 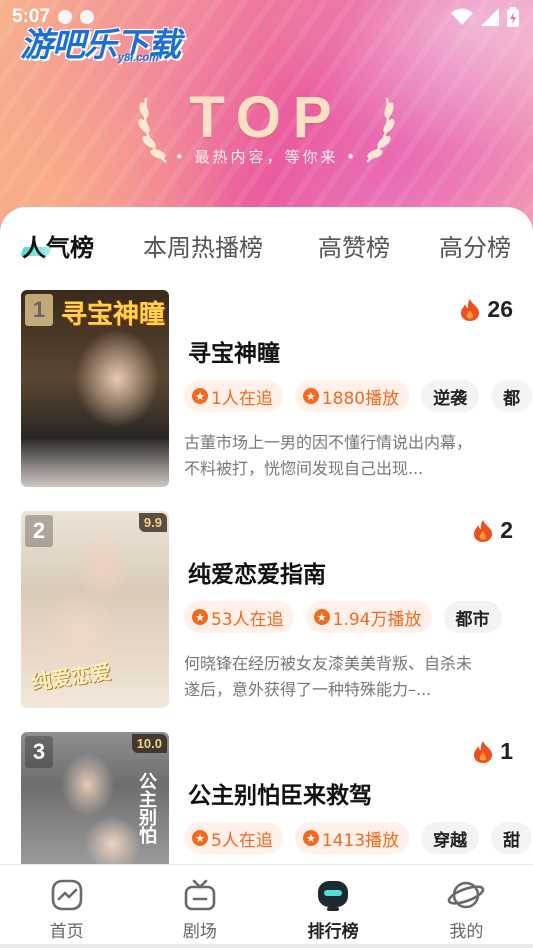 I want to click on play-count-pill: ★ 1.94万播放, so click(x=368, y=617).